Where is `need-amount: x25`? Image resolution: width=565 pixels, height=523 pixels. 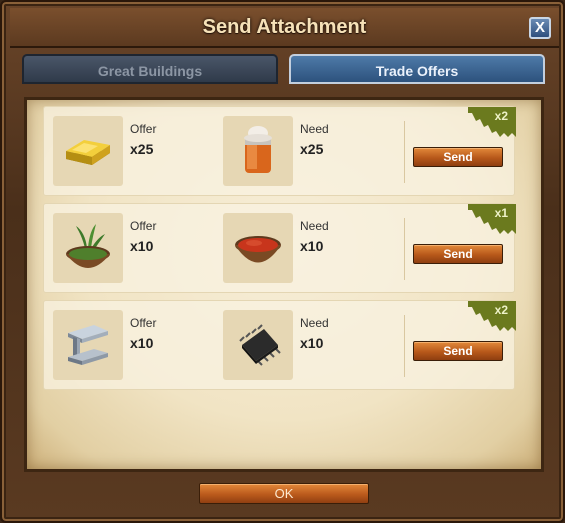
need-amount: x25 is located at coordinates (312, 149).